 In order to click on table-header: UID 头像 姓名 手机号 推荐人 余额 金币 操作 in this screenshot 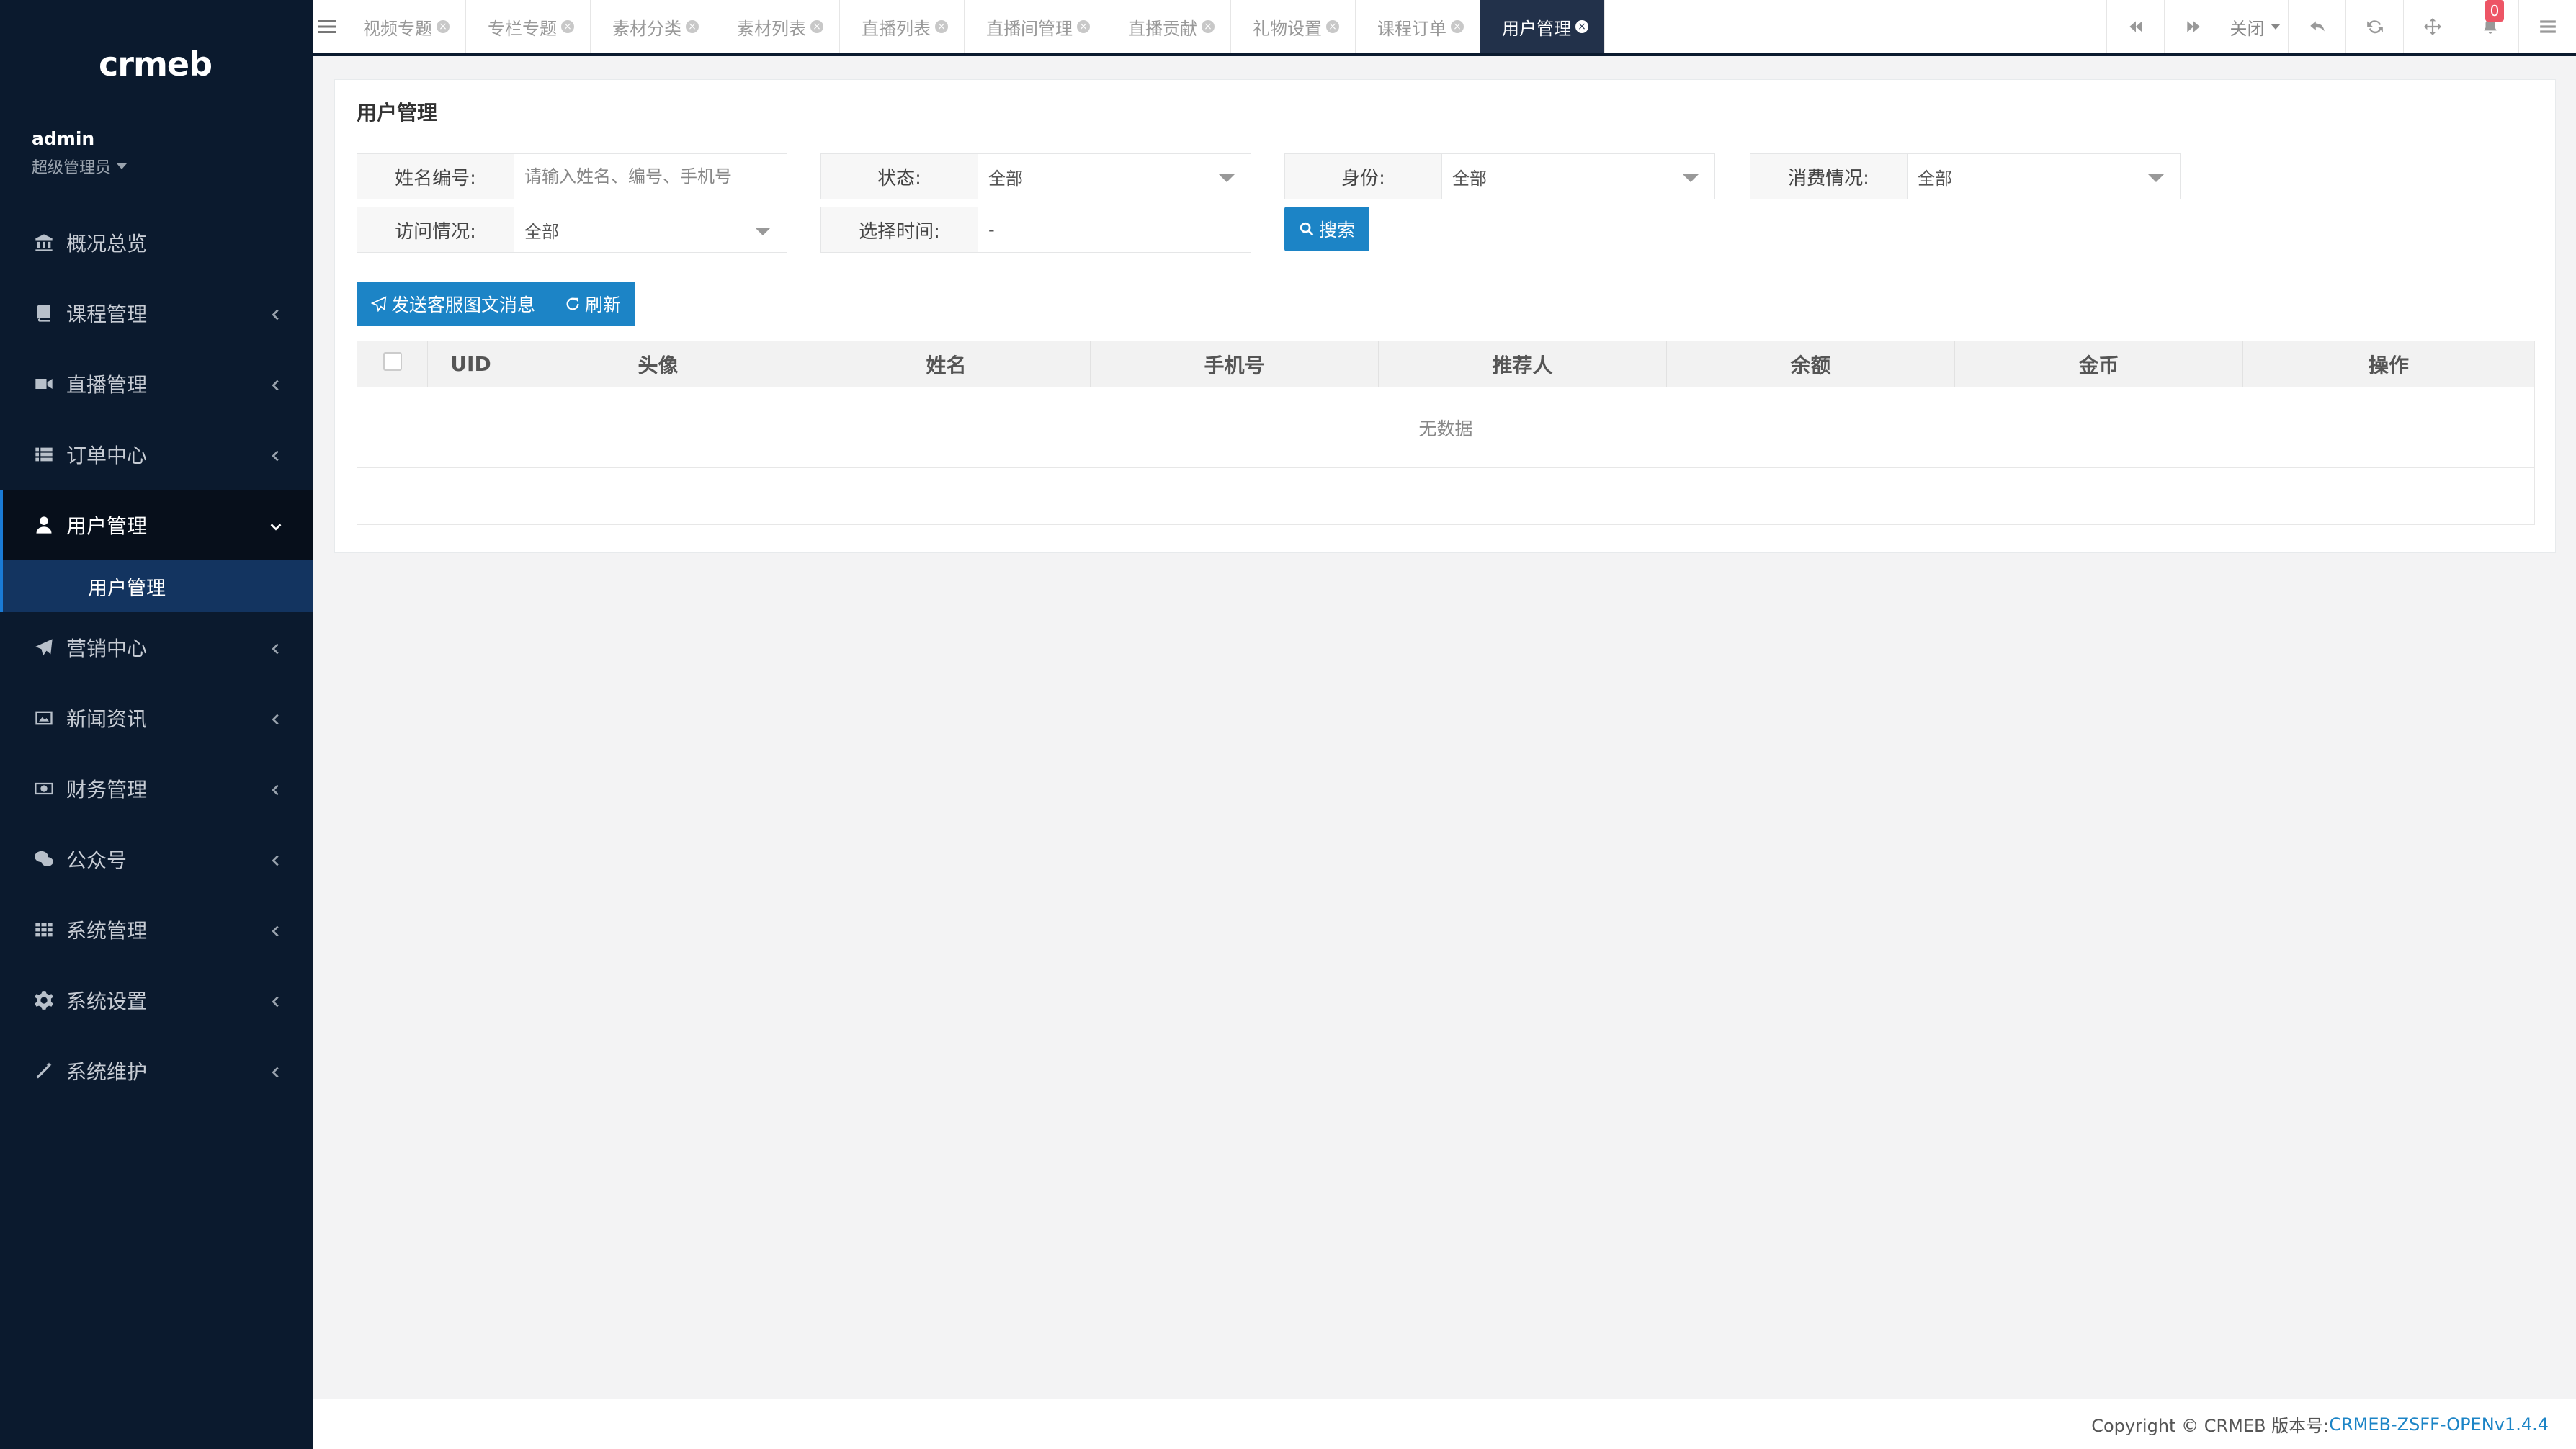, I will do `click(1445, 364)`.